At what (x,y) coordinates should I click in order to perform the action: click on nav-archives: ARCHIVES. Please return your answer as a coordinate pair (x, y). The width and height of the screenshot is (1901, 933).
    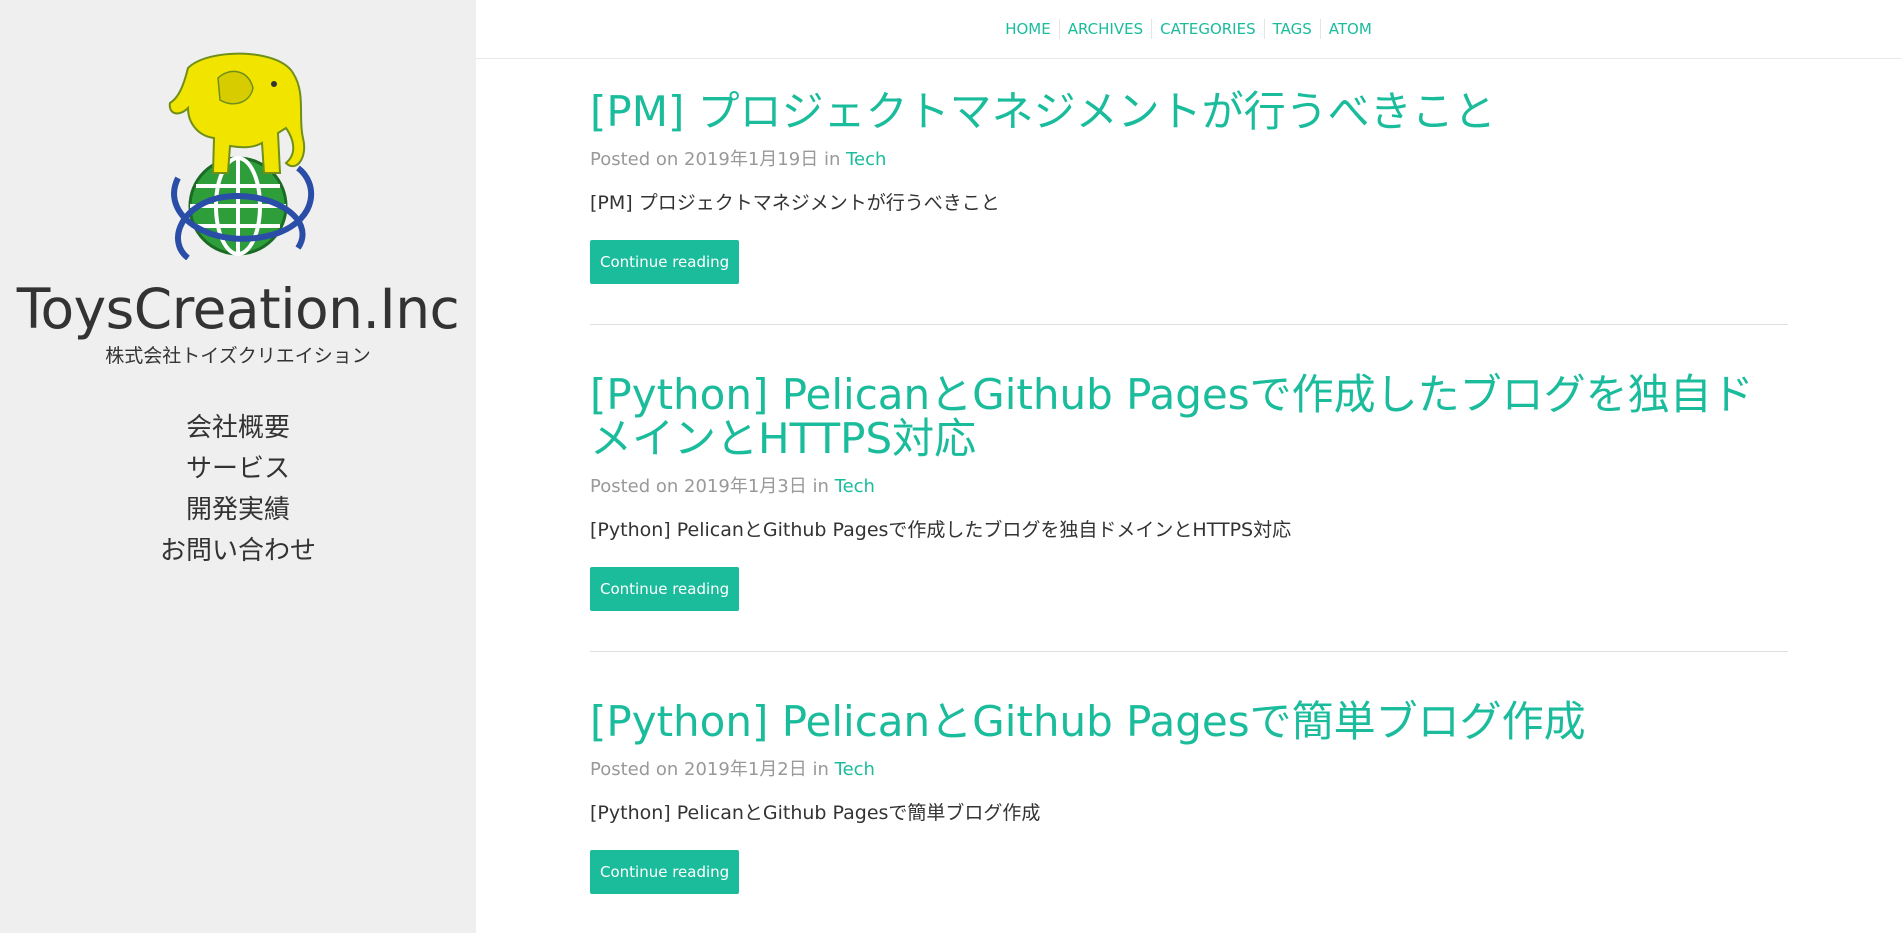
    Looking at the image, I should click on (1104, 29).